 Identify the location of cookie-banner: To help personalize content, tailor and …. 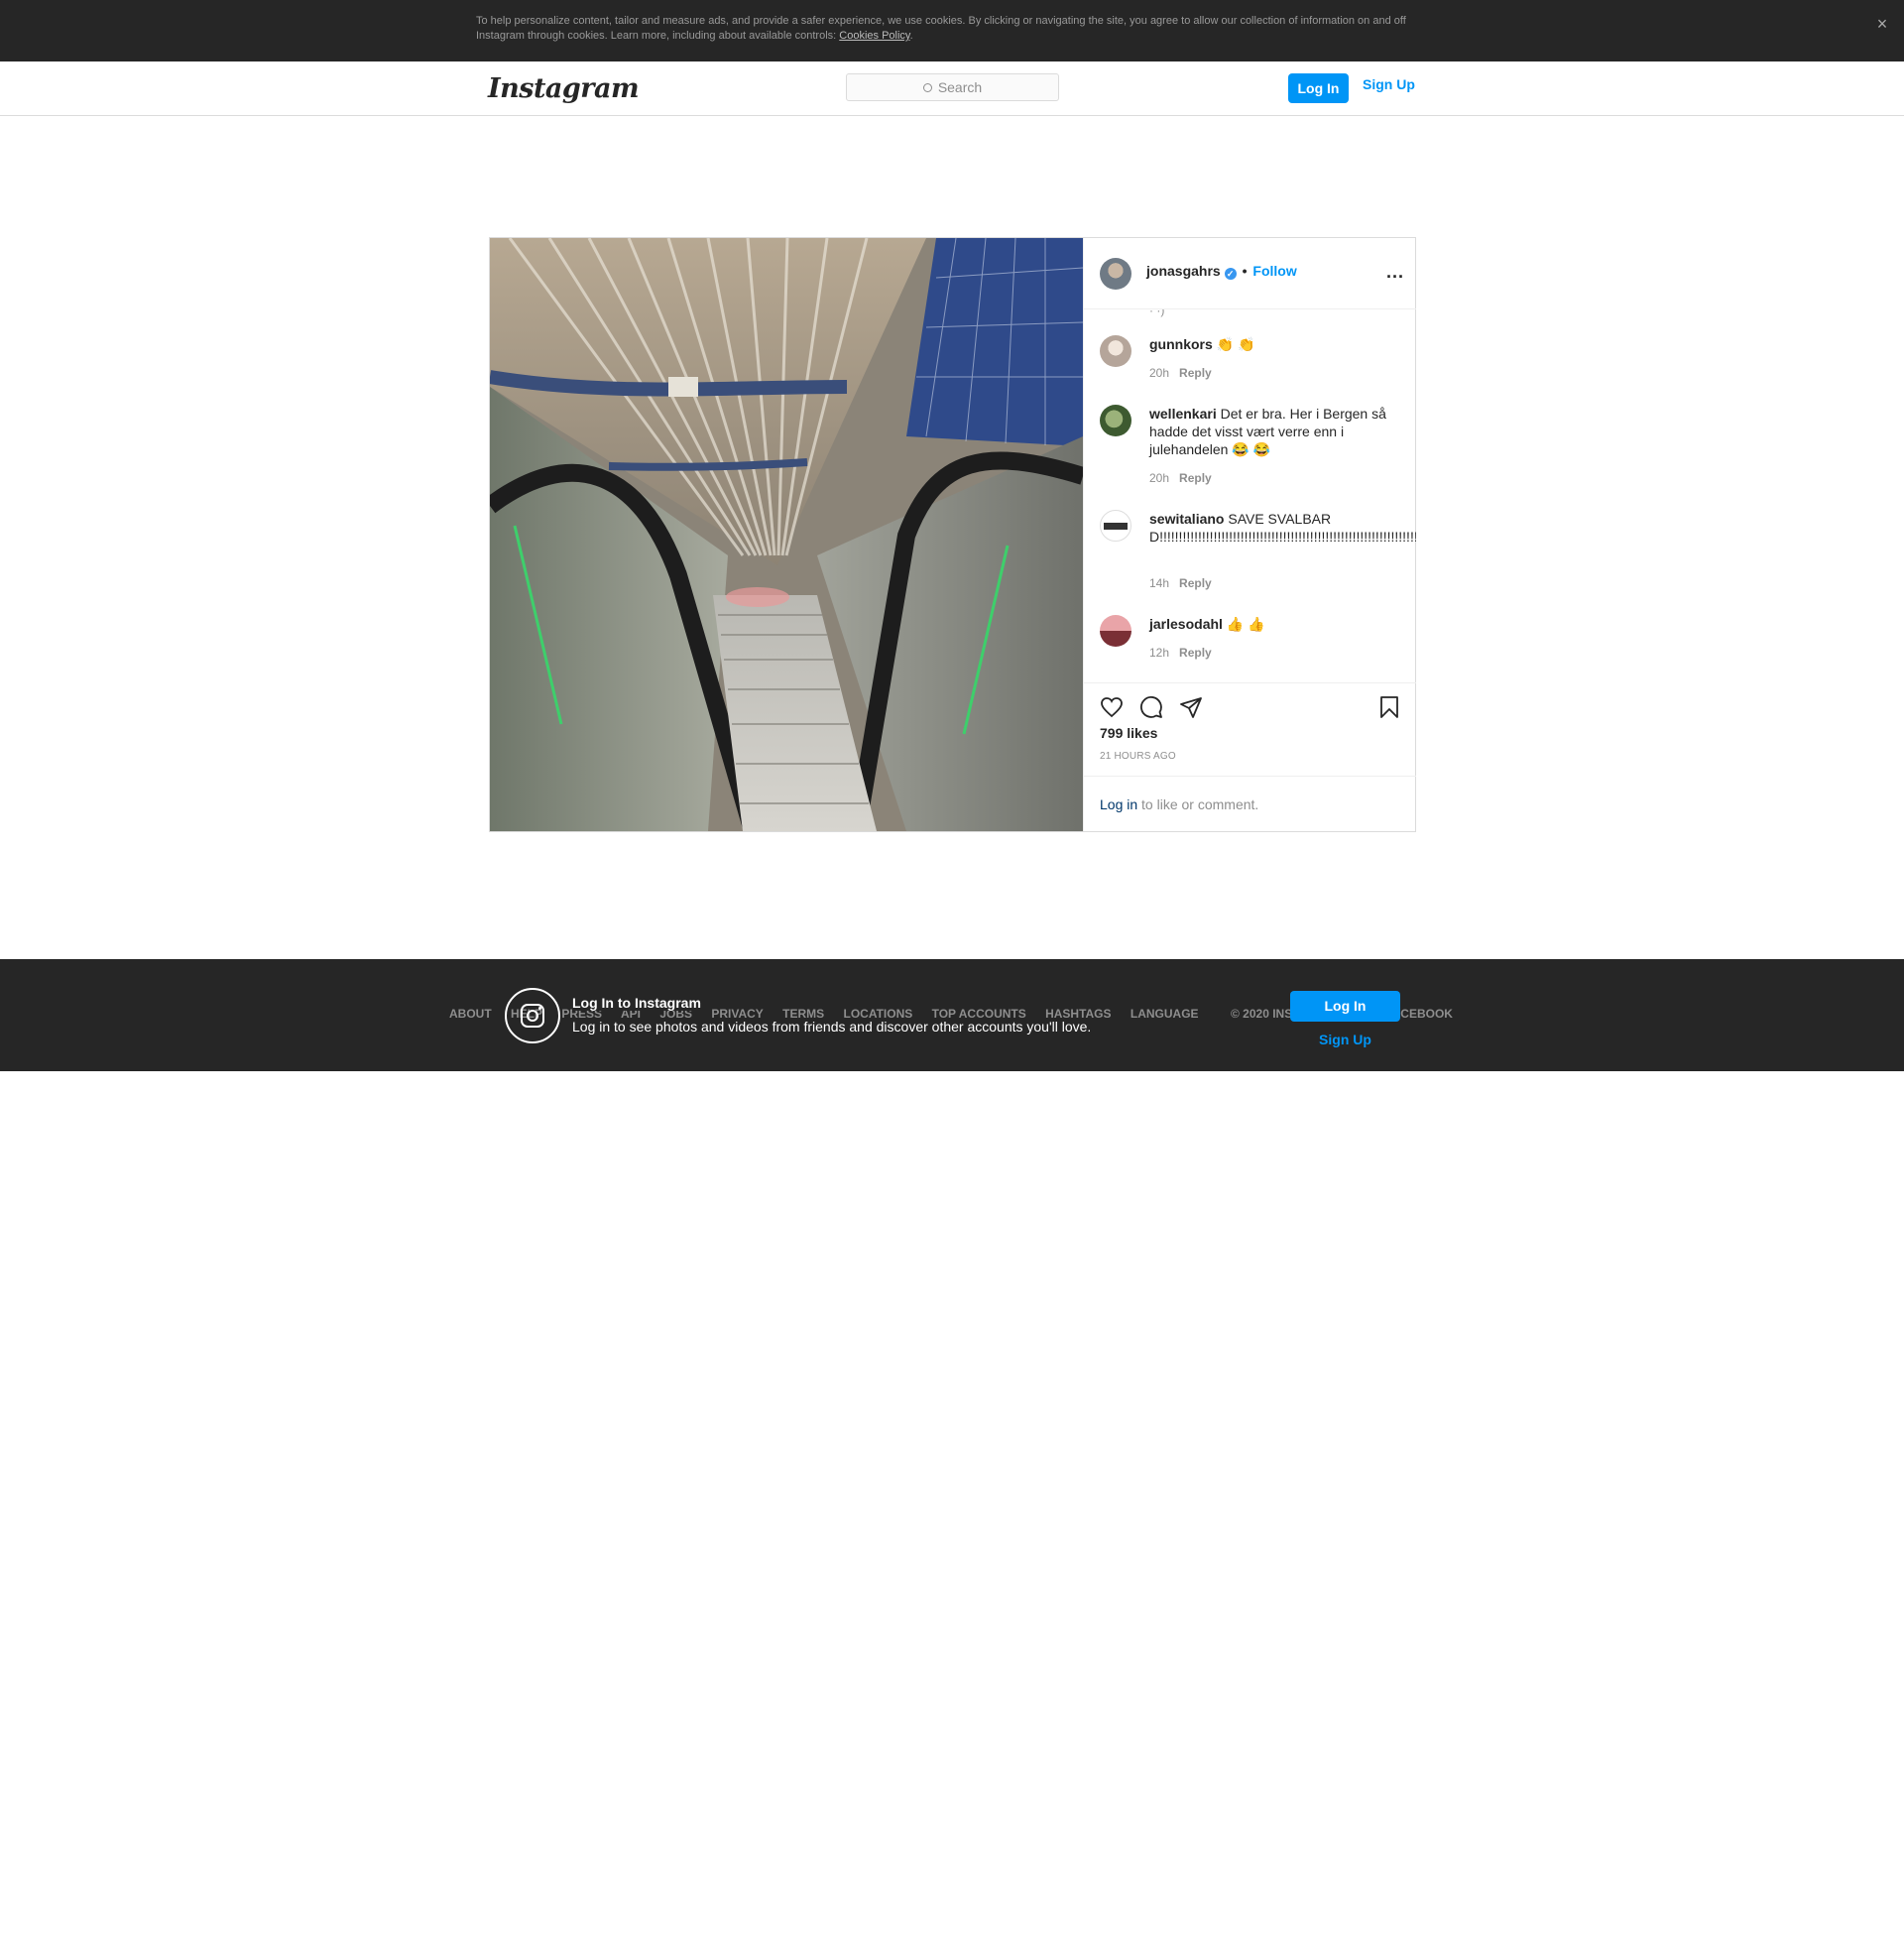
(952, 30).